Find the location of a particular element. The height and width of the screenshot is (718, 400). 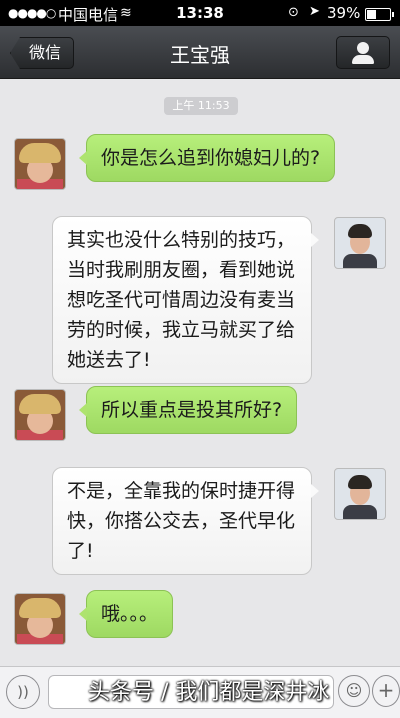

battery-percent: 39% is located at coordinates (344, 13).